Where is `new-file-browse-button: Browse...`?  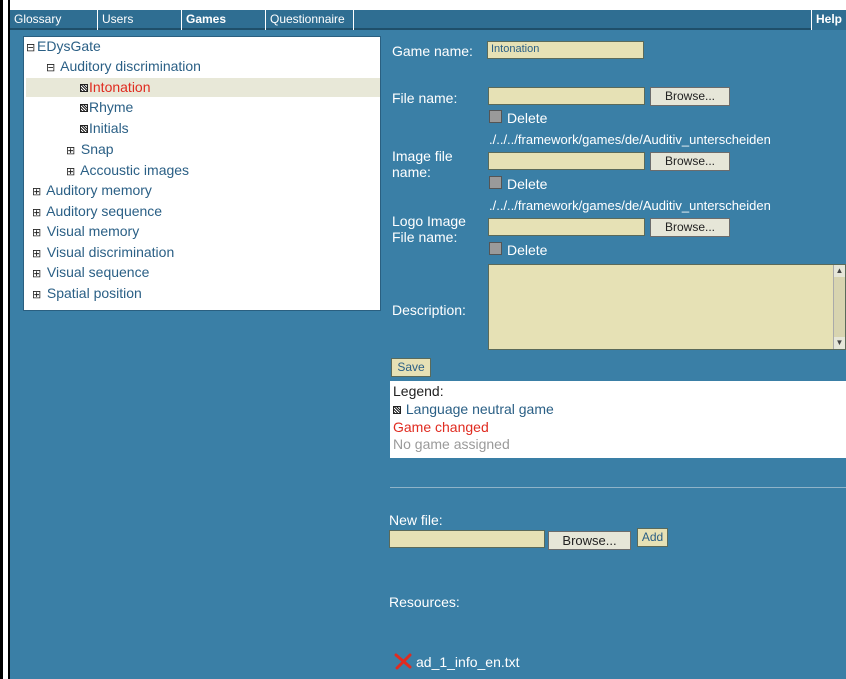
new-file-browse-button: Browse... is located at coordinates (589, 540).